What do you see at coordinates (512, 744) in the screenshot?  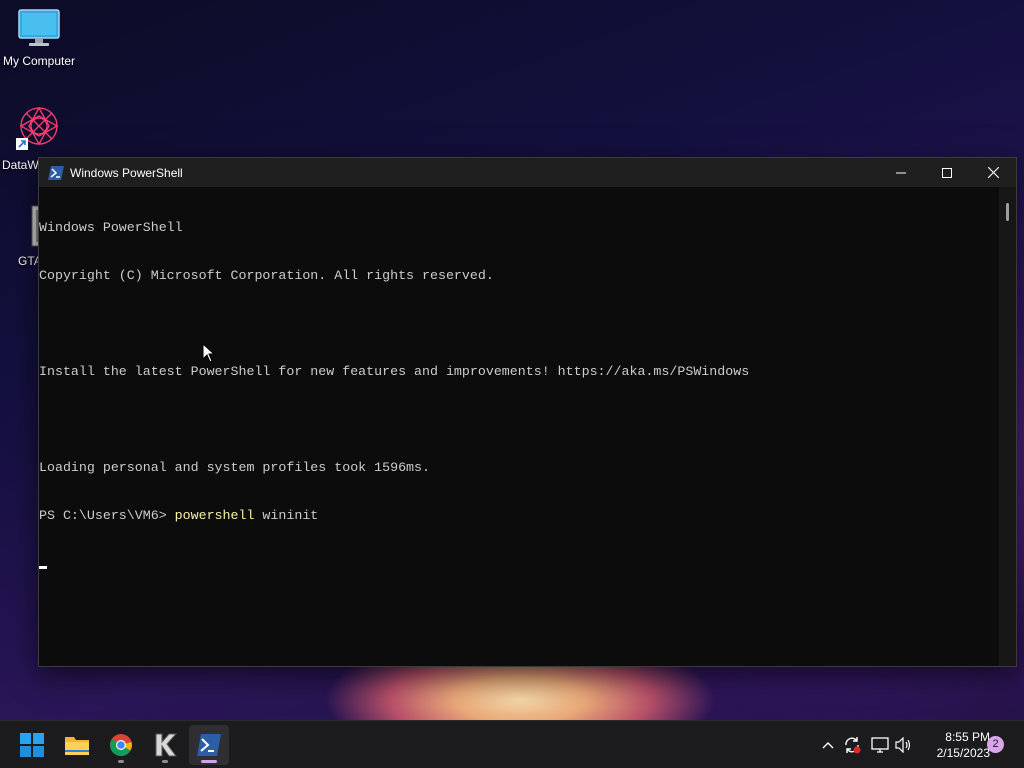 I see `taskbar: 8:55 PM 2/15/2023` at bounding box center [512, 744].